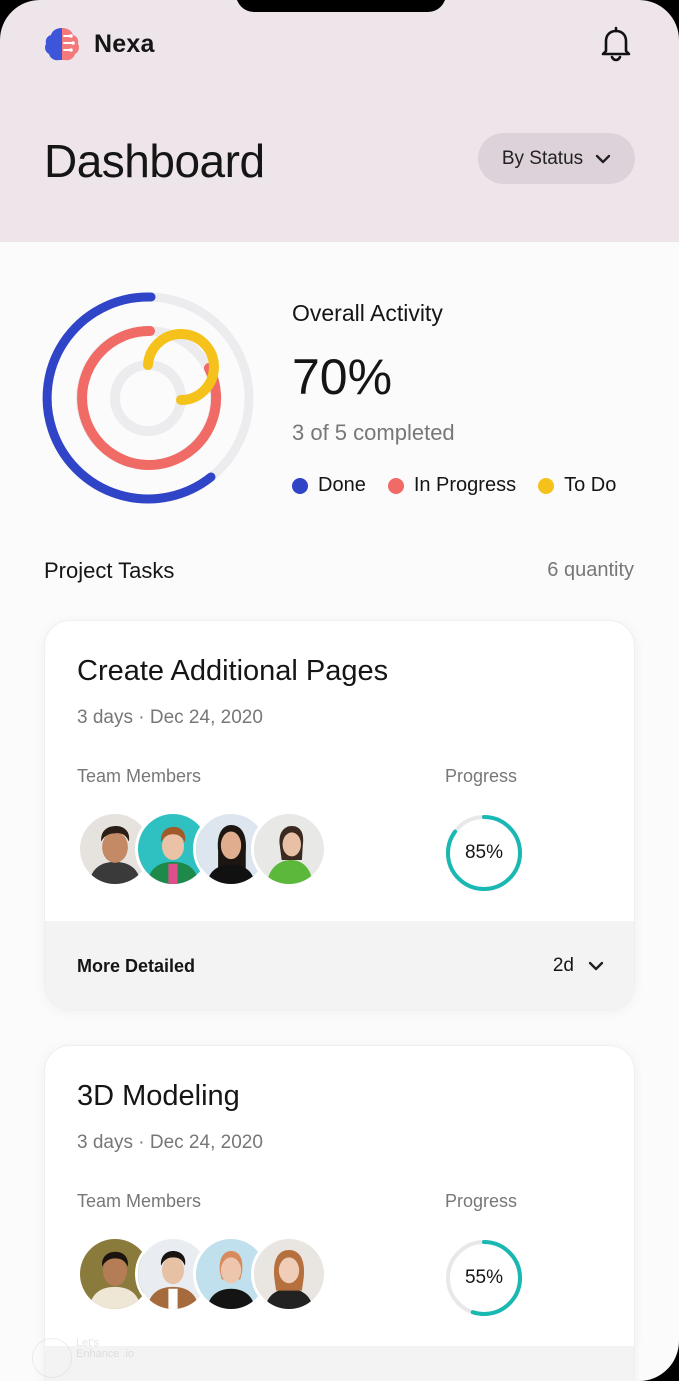 This screenshot has height=1381, width=679. What do you see at coordinates (158, 1096) in the screenshot?
I see `task-title: 3D Modeling` at bounding box center [158, 1096].